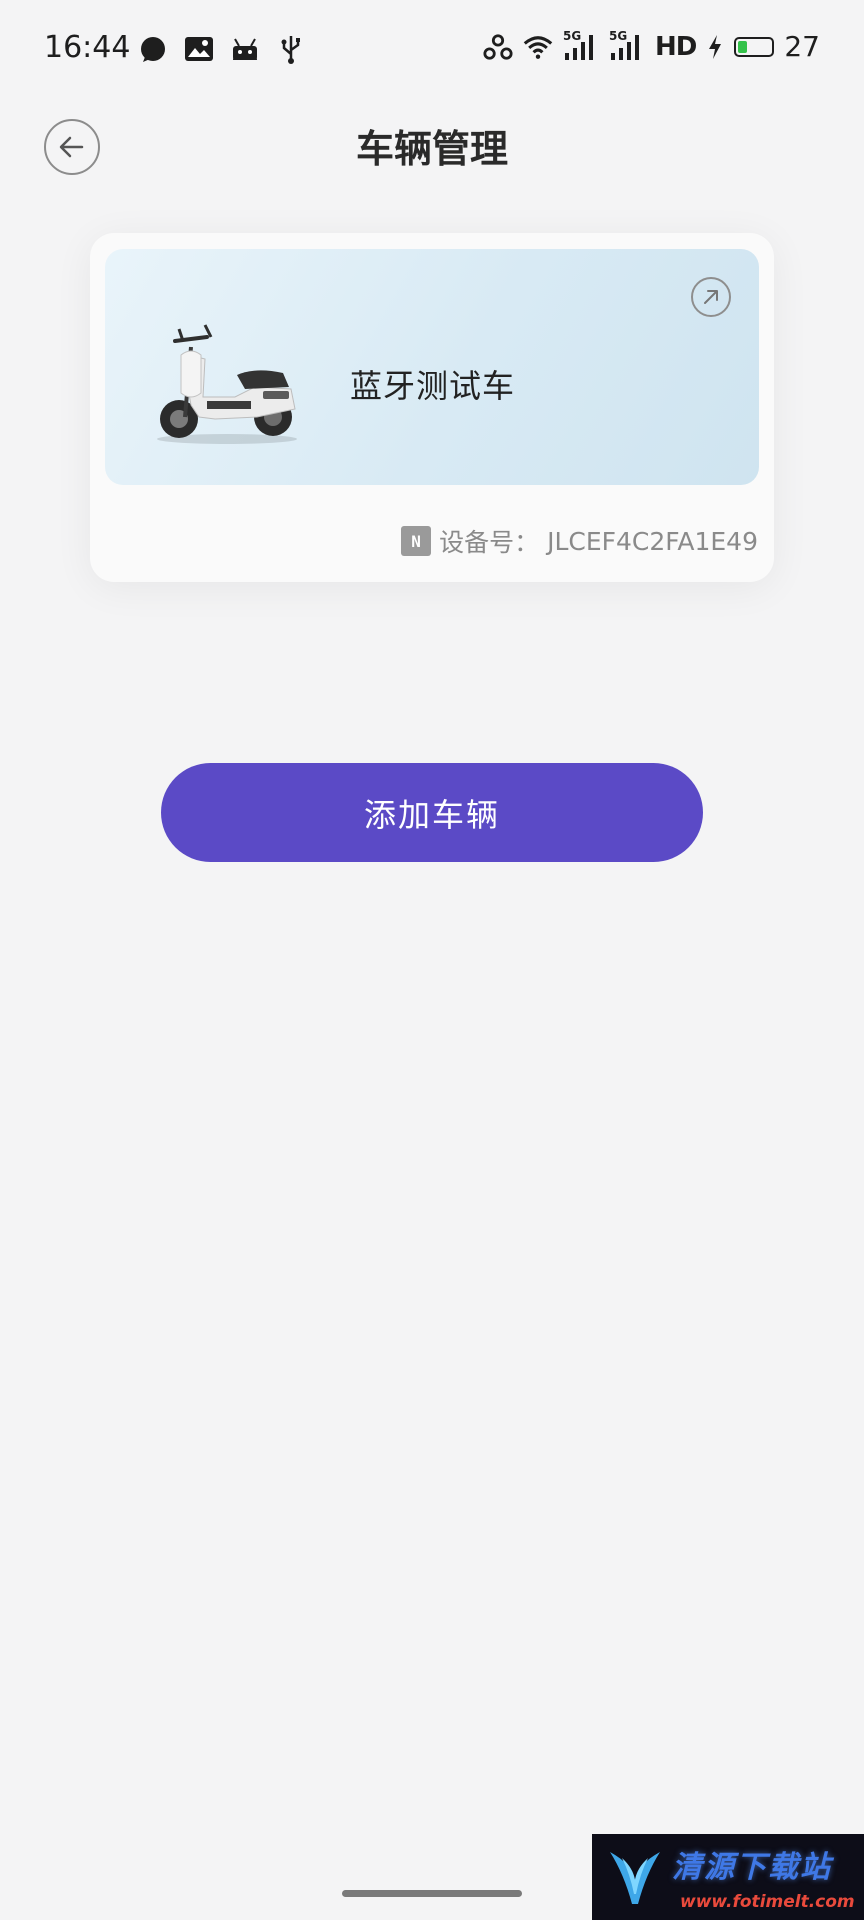 Image resolution: width=864 pixels, height=1920 pixels. What do you see at coordinates (489, 542) in the screenshot?
I see `device-id-label: 设备号：` at bounding box center [489, 542].